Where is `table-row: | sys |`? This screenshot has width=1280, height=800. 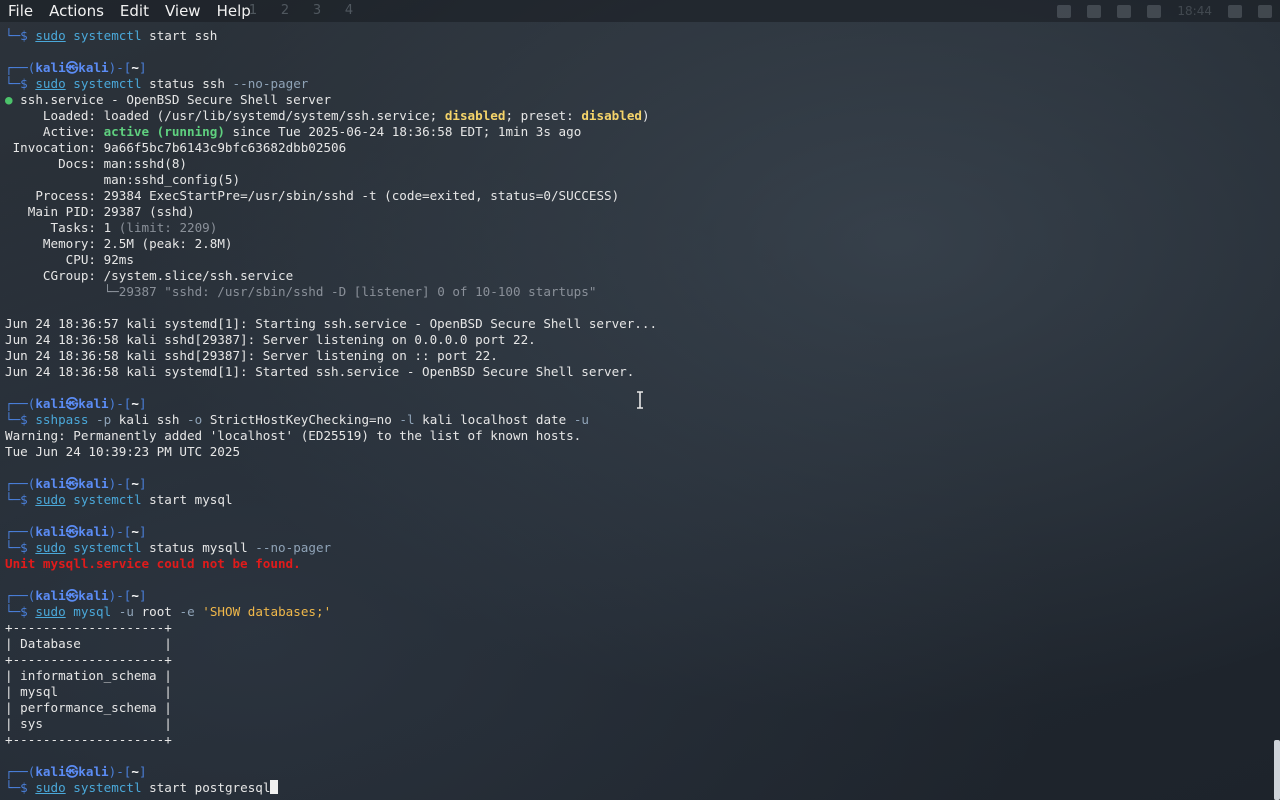
table-row: | sys | is located at coordinates (88, 723).